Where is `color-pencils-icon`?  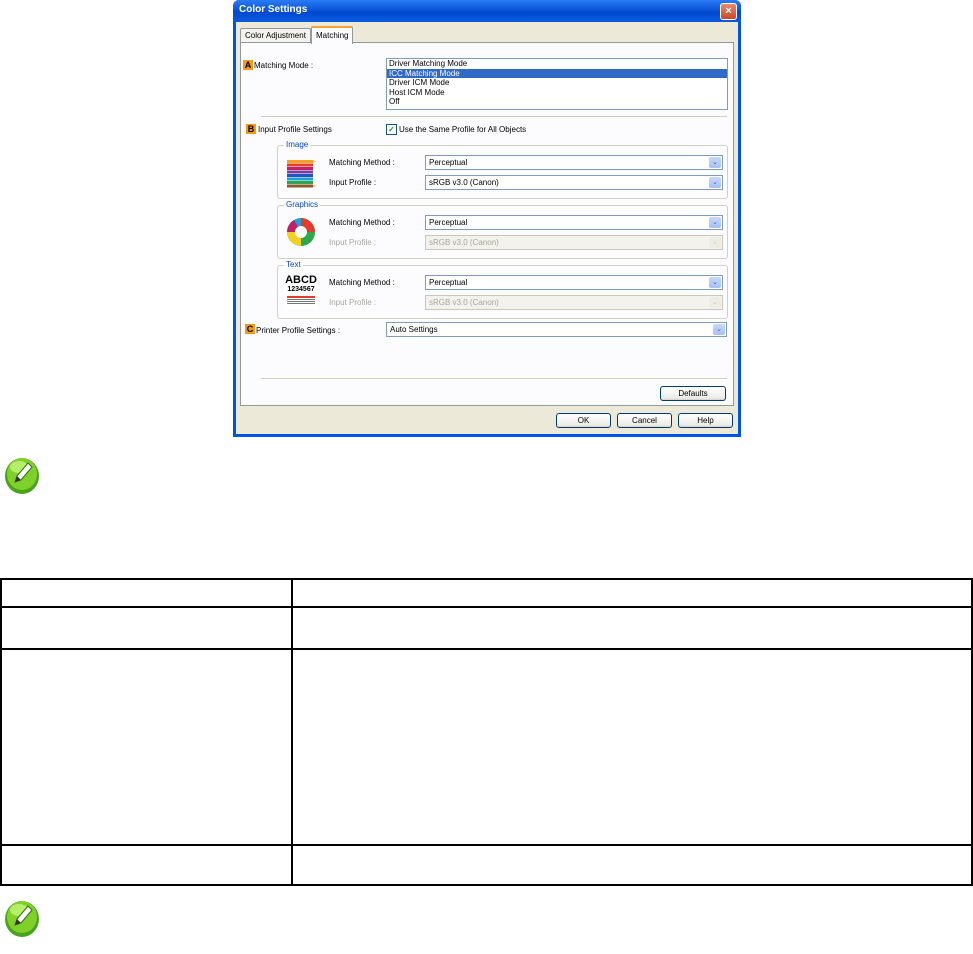 color-pencils-icon is located at coordinates (302, 174).